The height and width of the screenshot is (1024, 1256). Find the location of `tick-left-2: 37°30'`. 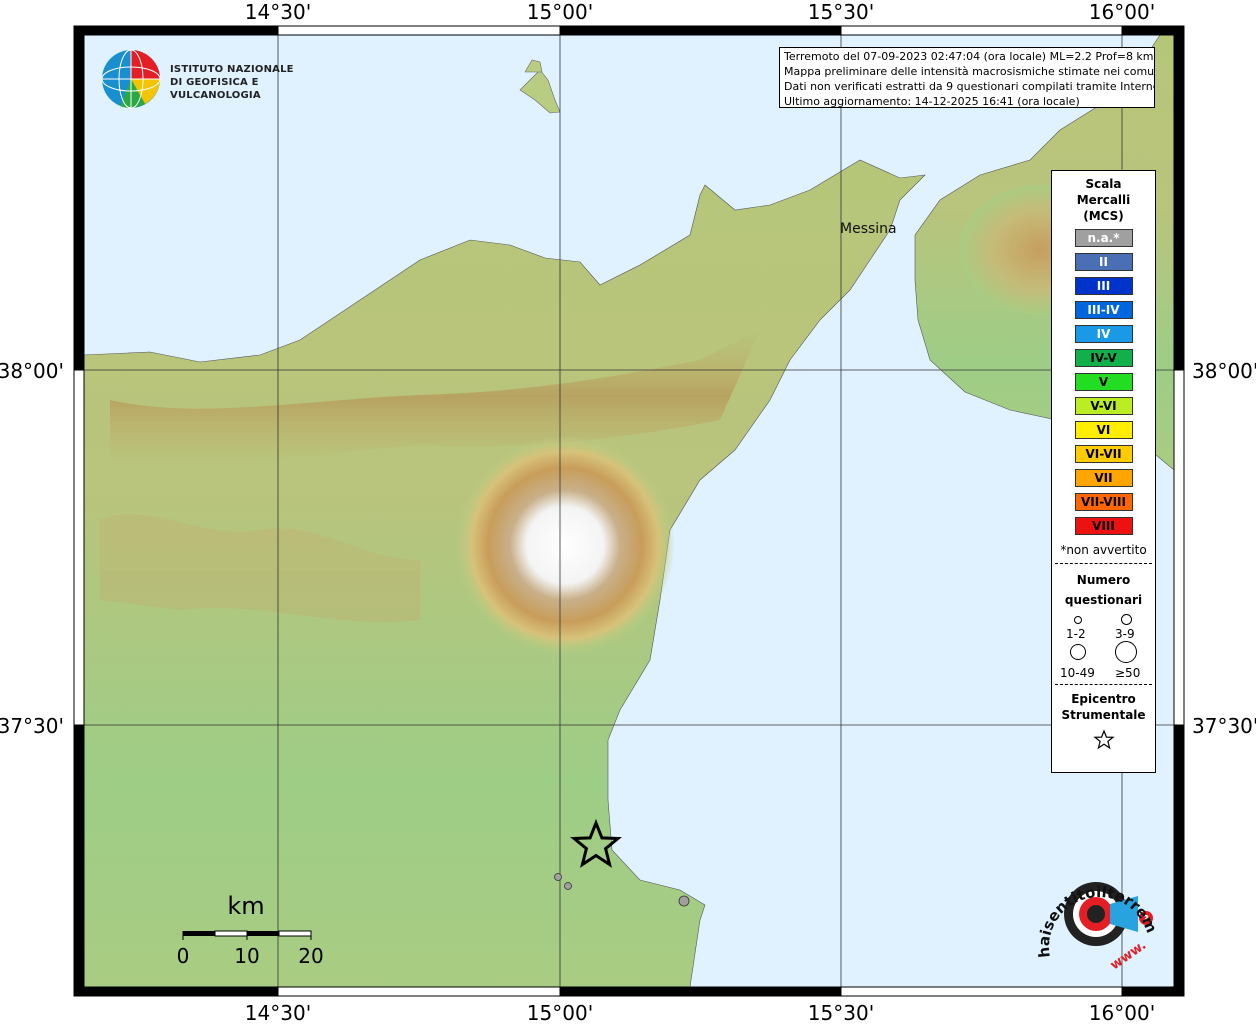

tick-left-2: 37°30' is located at coordinates (32, 726).